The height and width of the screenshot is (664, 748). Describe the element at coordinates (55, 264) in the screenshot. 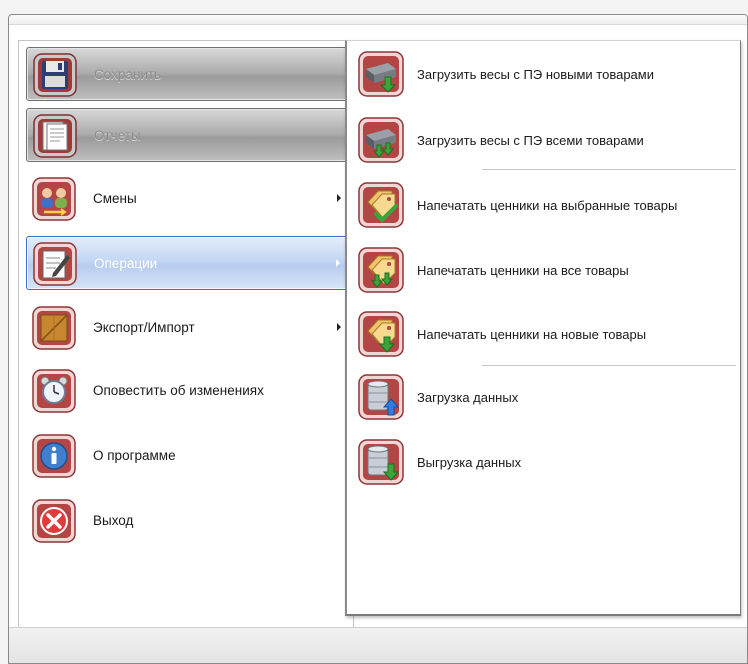

I see `clipboard-edit-icon` at that location.